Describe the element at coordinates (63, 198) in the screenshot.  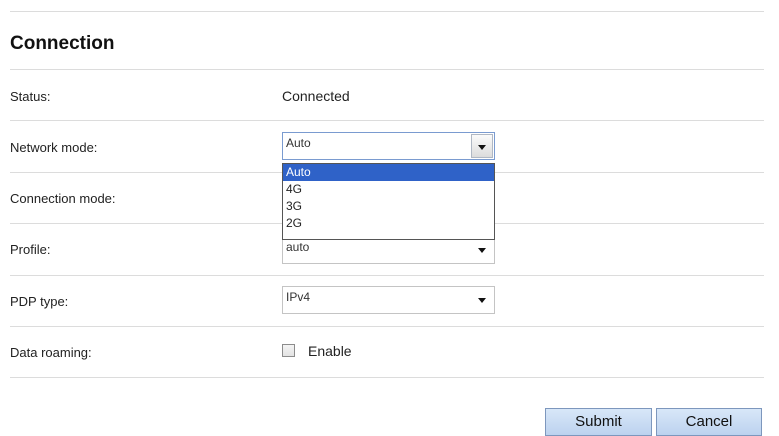
I see `connection-mode-label: Connection mode:` at that location.